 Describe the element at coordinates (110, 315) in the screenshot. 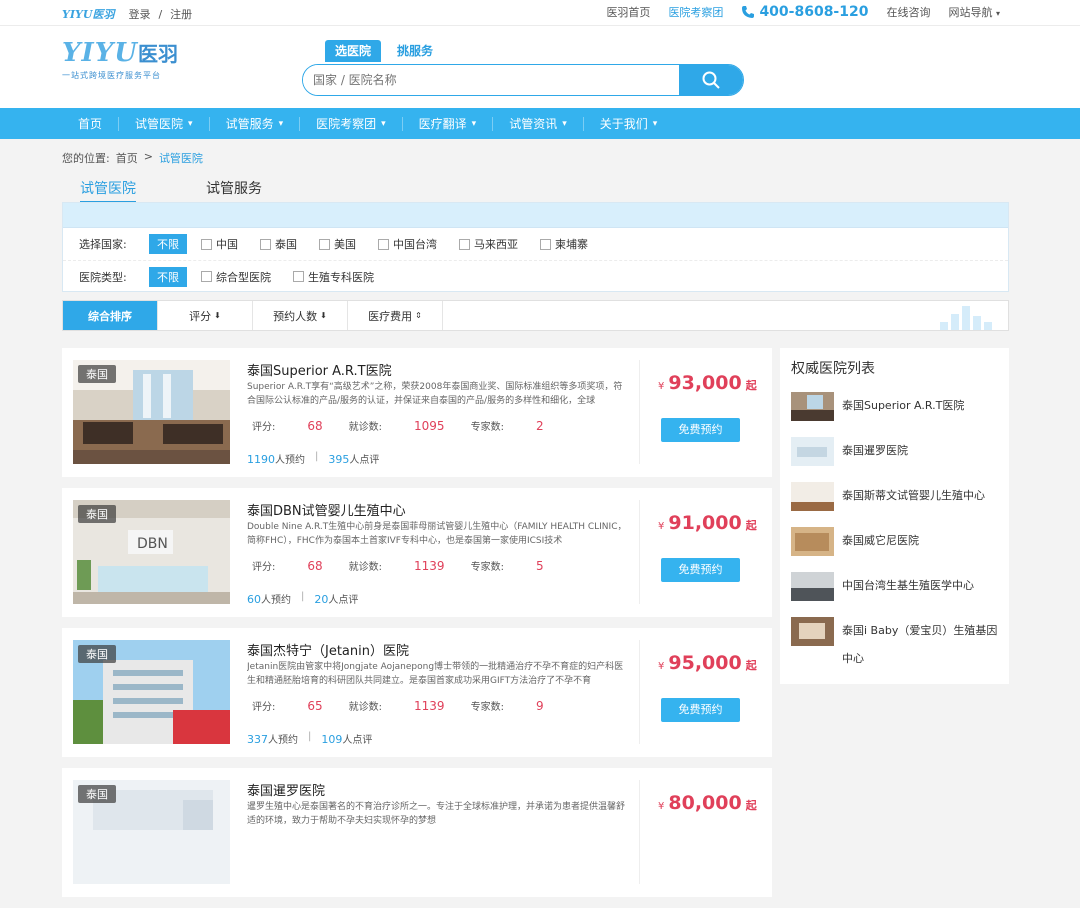

I see `sort-comprehensive: 综合排序` at that location.